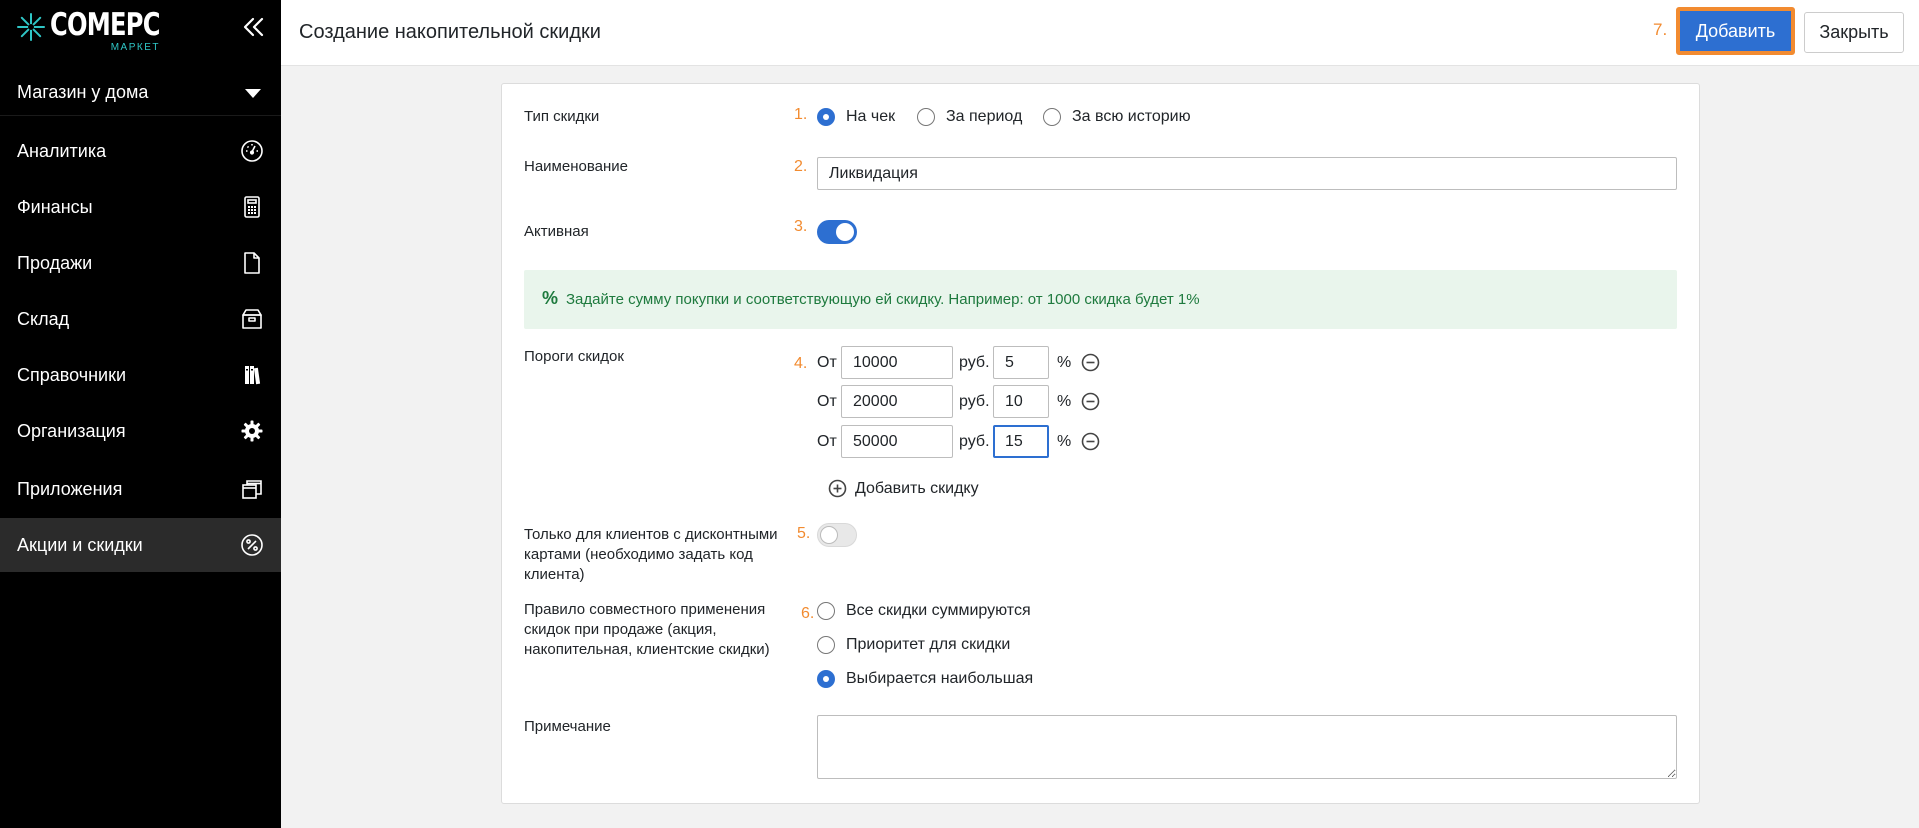 The width and height of the screenshot is (1919, 828). Describe the element at coordinates (550, 298) in the screenshot. I see `percent-icon: %` at that location.